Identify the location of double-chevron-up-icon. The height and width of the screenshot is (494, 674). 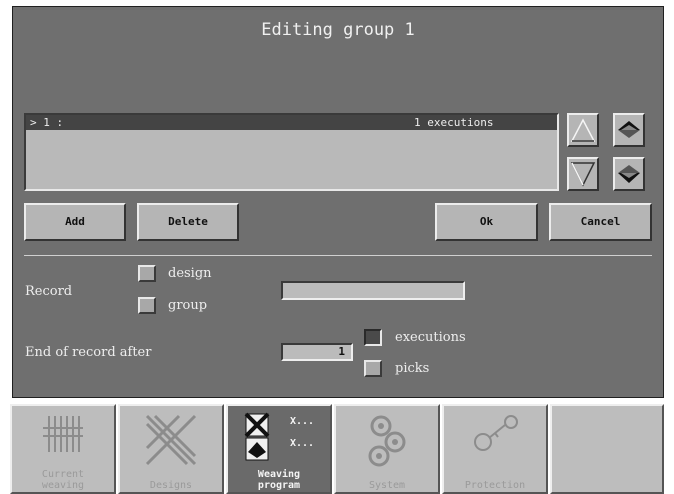
(629, 129).